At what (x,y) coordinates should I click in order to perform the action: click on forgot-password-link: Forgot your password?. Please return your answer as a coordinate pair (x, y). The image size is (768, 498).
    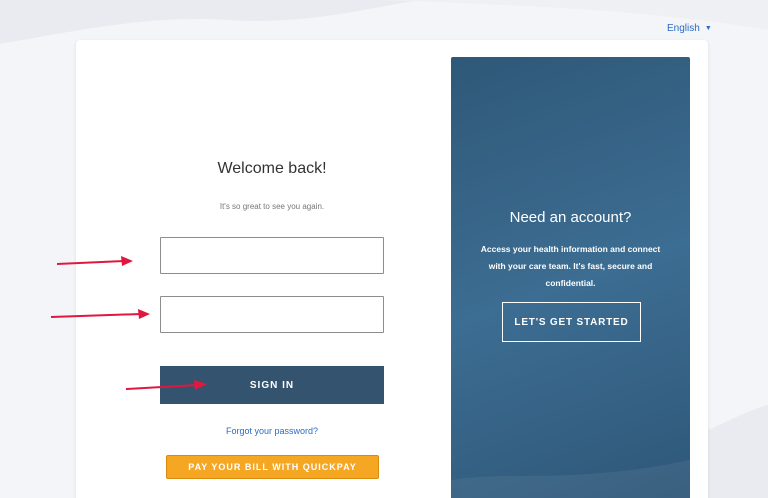
    Looking at the image, I should click on (272, 431).